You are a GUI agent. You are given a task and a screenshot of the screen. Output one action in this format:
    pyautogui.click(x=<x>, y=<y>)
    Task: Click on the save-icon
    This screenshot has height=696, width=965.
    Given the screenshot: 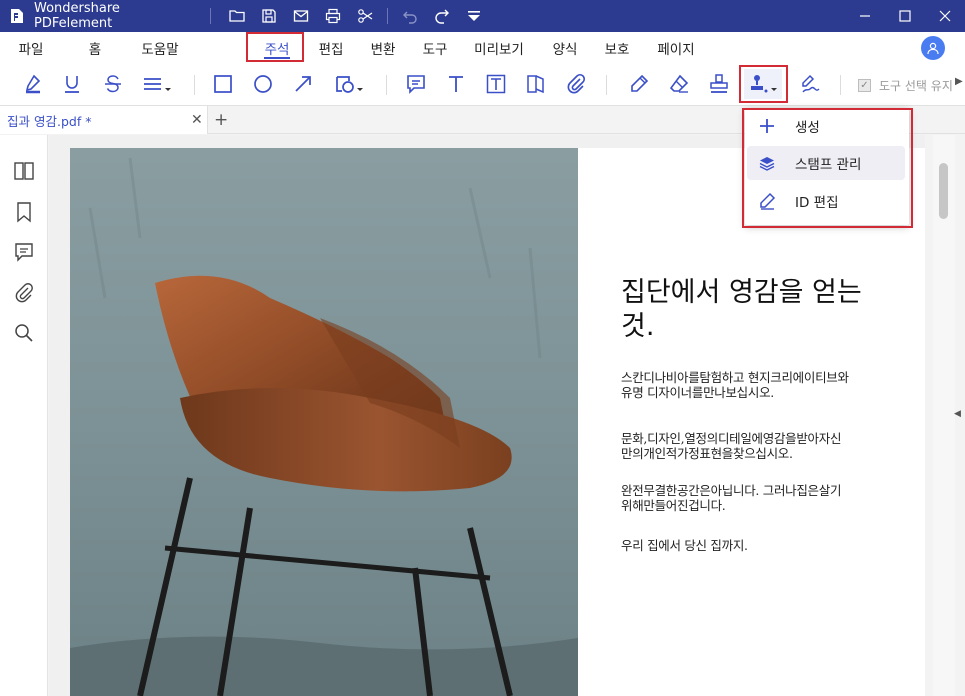 What is the action you would take?
    pyautogui.click(x=269, y=16)
    